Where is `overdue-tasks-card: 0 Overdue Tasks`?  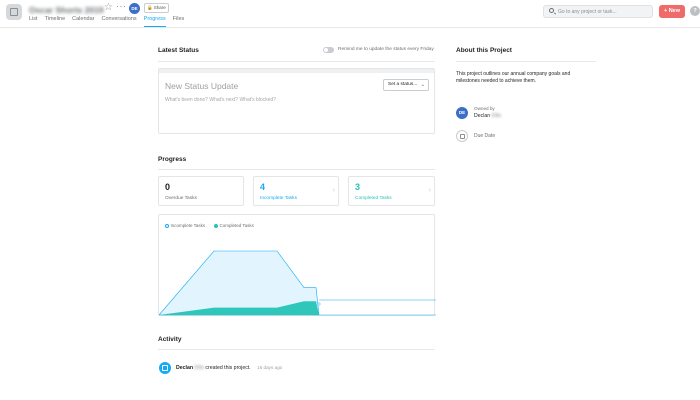 overdue-tasks-card: 0 Overdue Tasks is located at coordinates (201, 191).